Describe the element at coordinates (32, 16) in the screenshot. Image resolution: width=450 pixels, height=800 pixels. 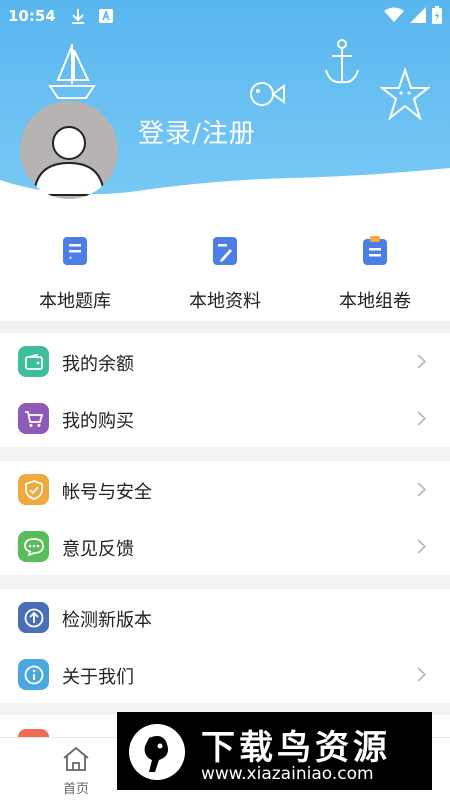
I see `status-time: 10:54` at that location.